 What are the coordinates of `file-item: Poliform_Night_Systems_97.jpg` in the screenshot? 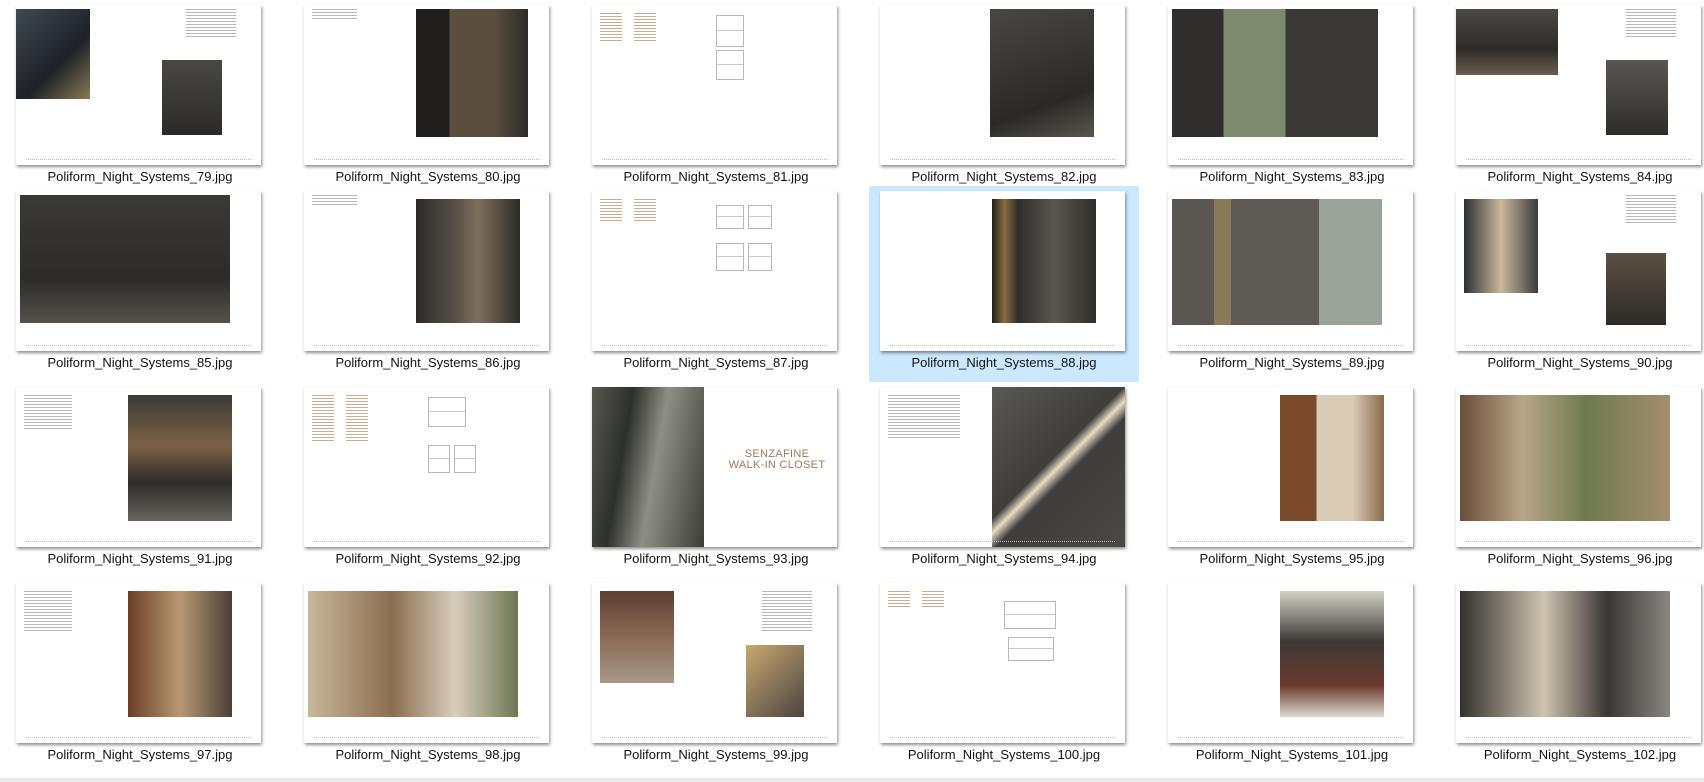 It's located at (140, 676).